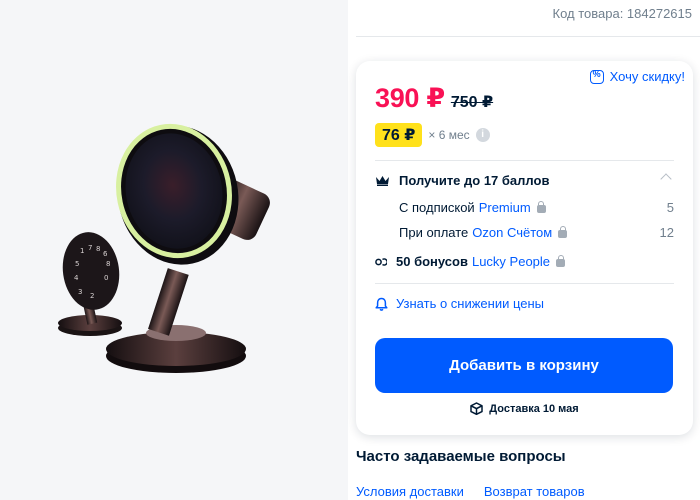  I want to click on want-discount-link: Хочу скидку!, so click(637, 76).